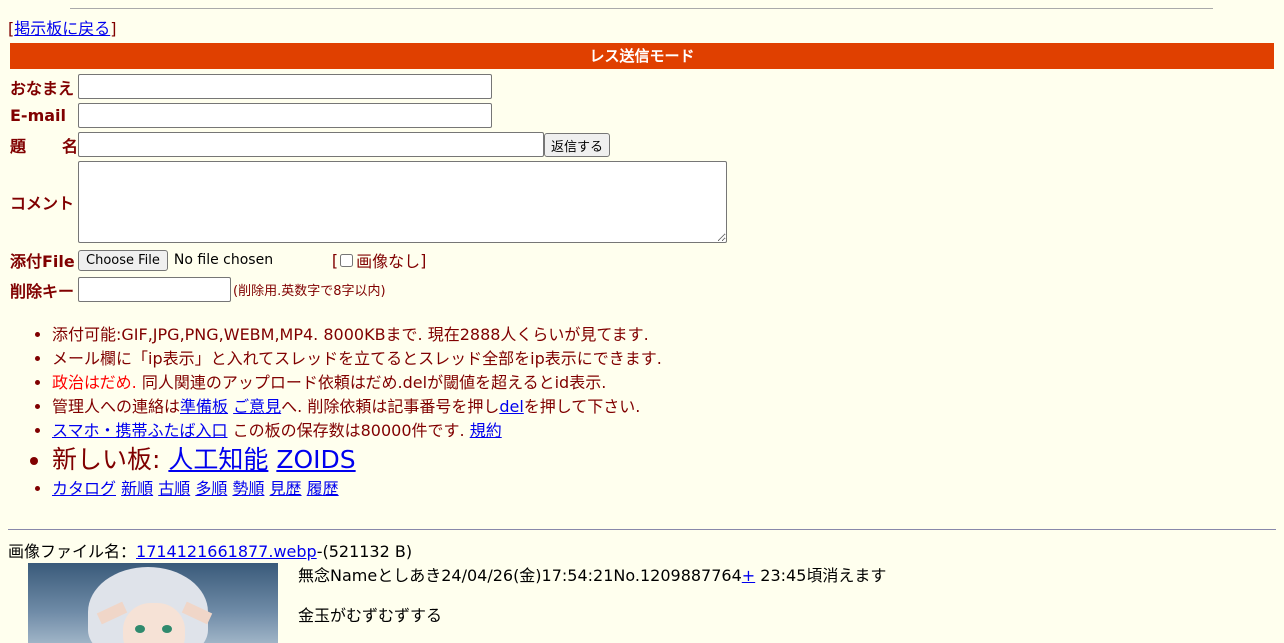 Image resolution: width=1284 pixels, height=643 pixels. I want to click on subject-label-part2: 名, so click(69, 146).